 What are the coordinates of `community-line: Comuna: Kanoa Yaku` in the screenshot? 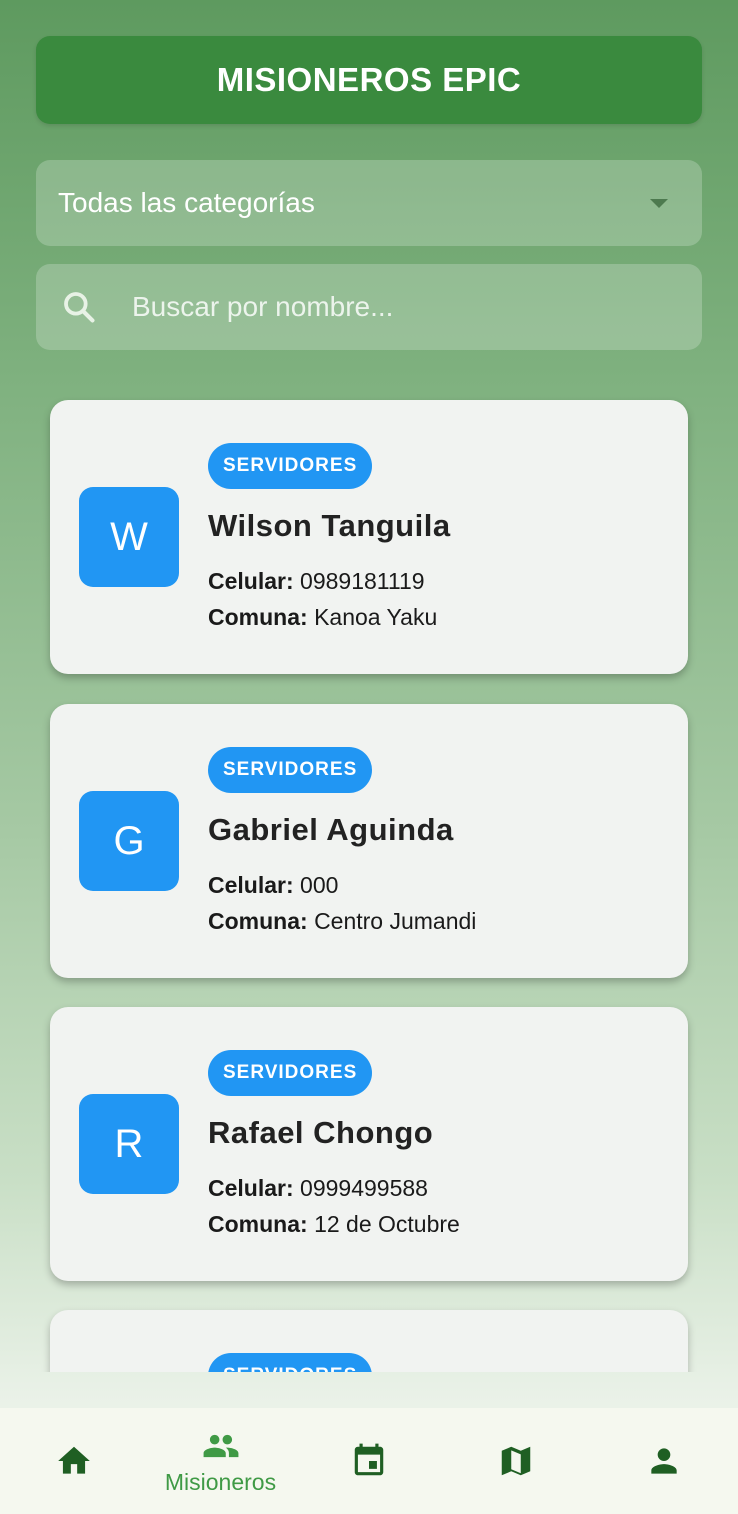 It's located at (322, 617).